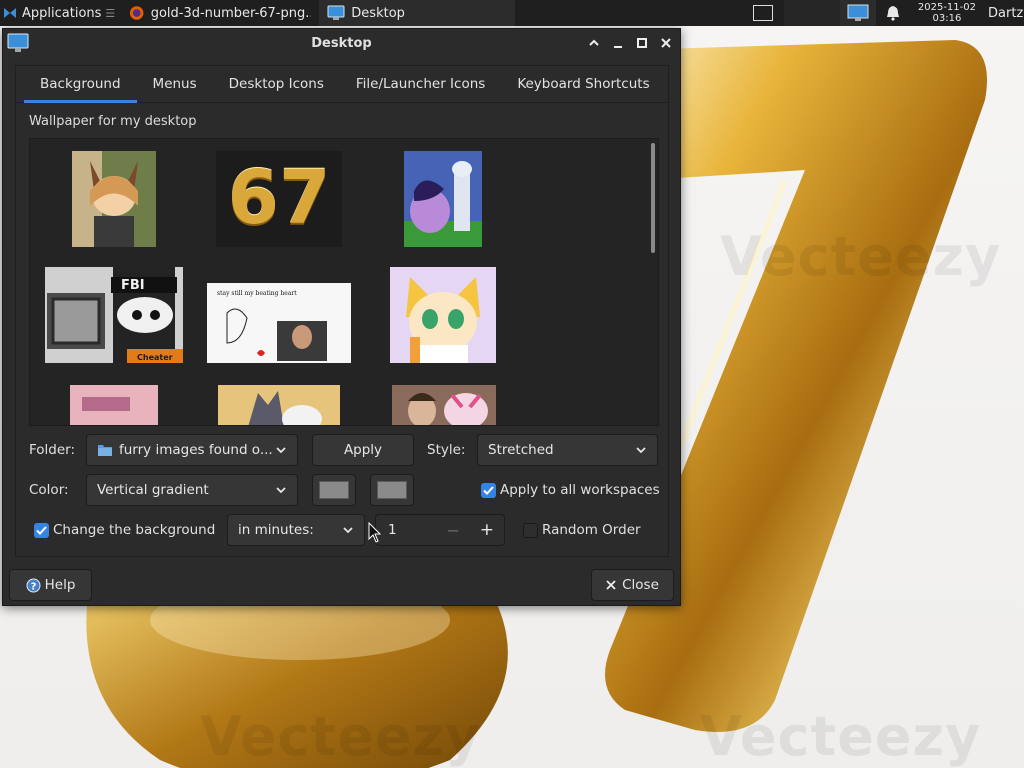 The image size is (1024, 768). I want to click on close-window-button, so click(666, 43).